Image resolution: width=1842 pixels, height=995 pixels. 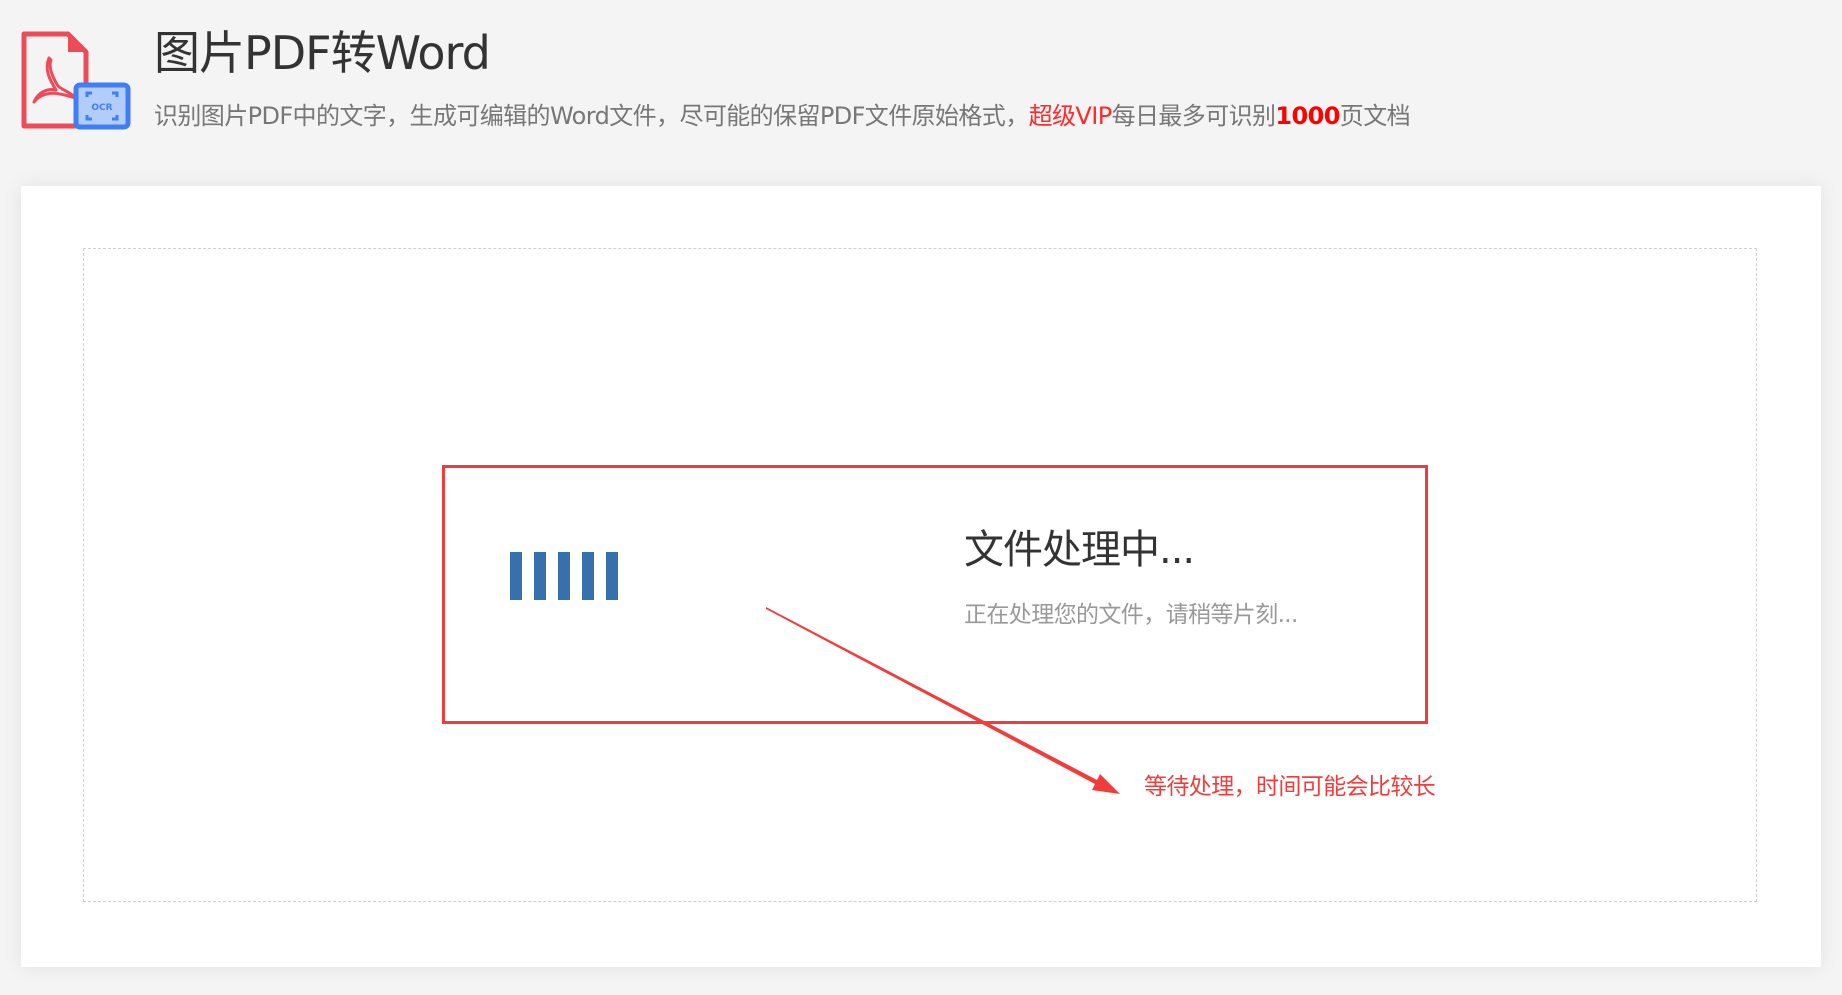 What do you see at coordinates (322, 53) in the screenshot?
I see `page-title: 图片PDF转Word` at bounding box center [322, 53].